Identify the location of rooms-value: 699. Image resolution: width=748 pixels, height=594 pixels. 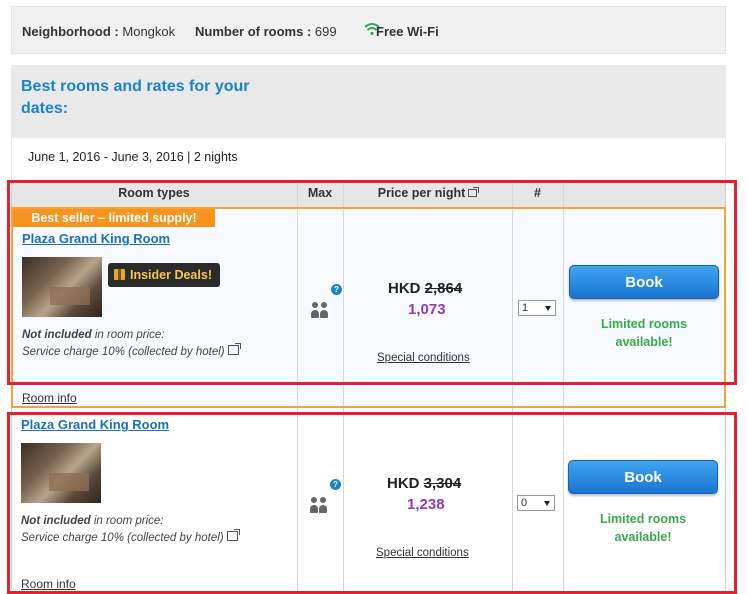
(325, 31).